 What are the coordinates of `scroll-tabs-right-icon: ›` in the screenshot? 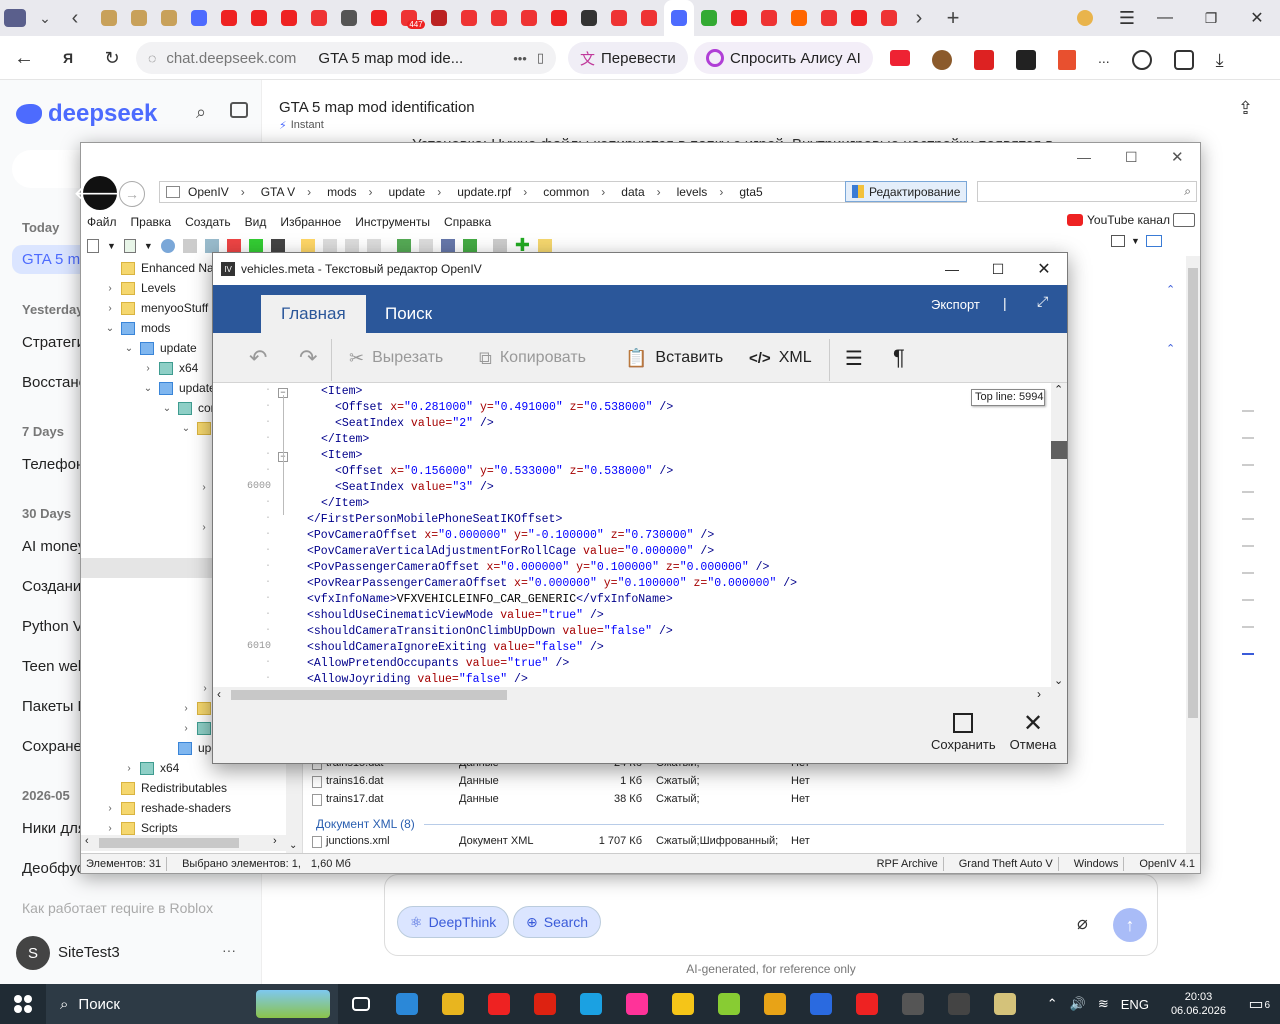 It's located at (919, 18).